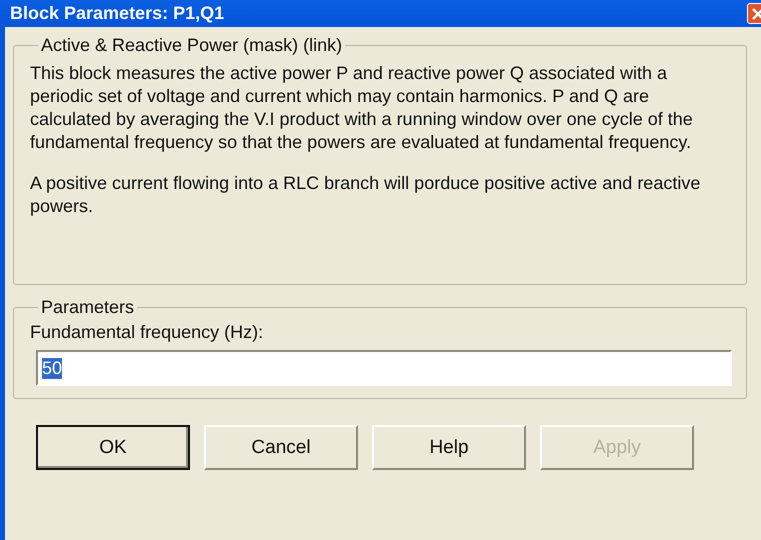 The width and height of the screenshot is (761, 540). I want to click on dialog-button: OK, so click(113, 447).